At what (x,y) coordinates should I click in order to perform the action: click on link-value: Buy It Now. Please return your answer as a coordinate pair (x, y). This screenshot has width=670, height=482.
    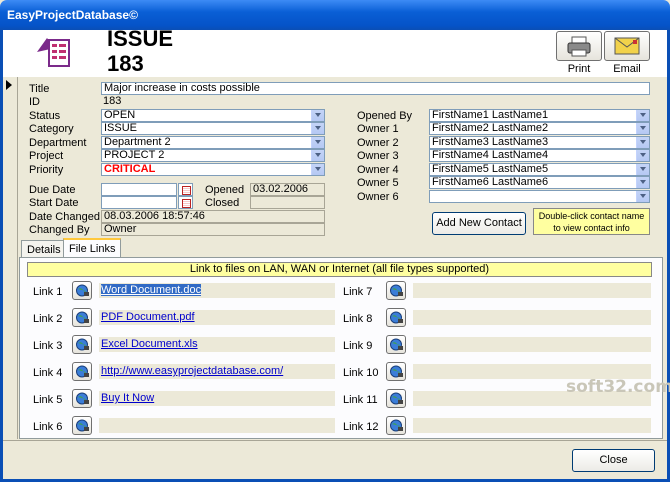
    Looking at the image, I should click on (127, 398).